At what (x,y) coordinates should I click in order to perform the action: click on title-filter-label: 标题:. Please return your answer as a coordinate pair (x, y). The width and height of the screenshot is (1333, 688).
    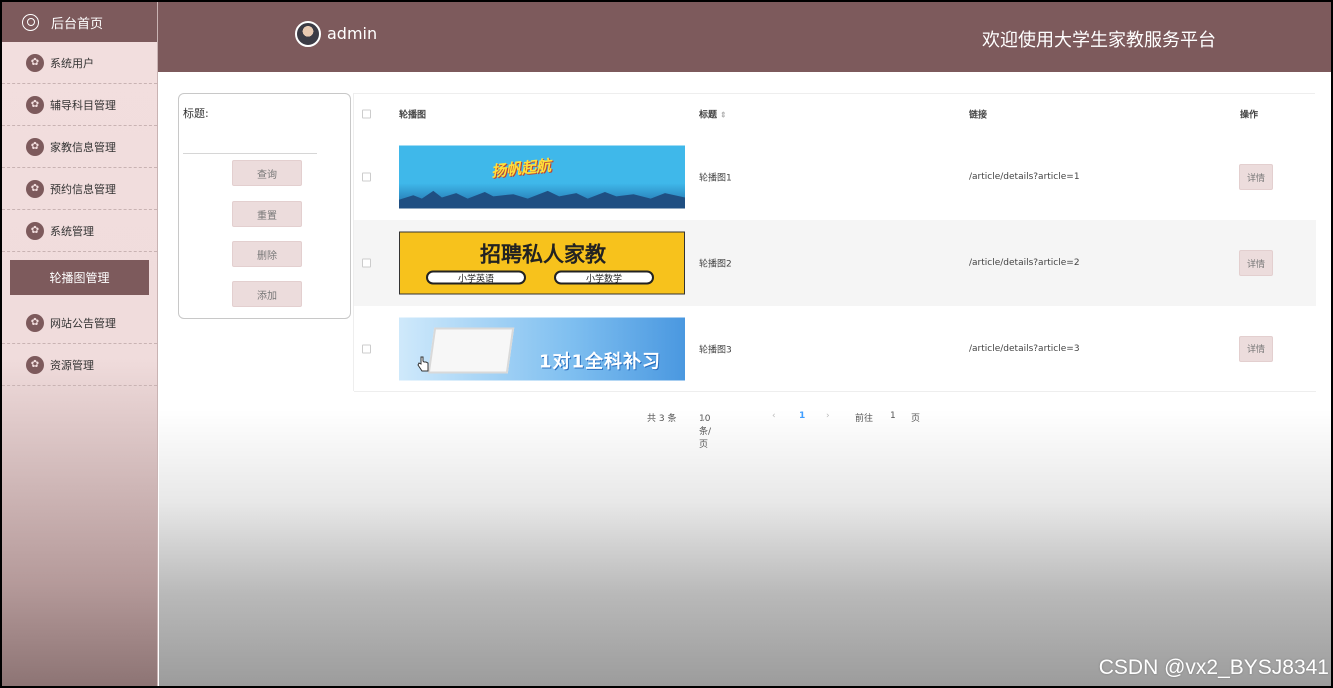
    Looking at the image, I should click on (196, 113).